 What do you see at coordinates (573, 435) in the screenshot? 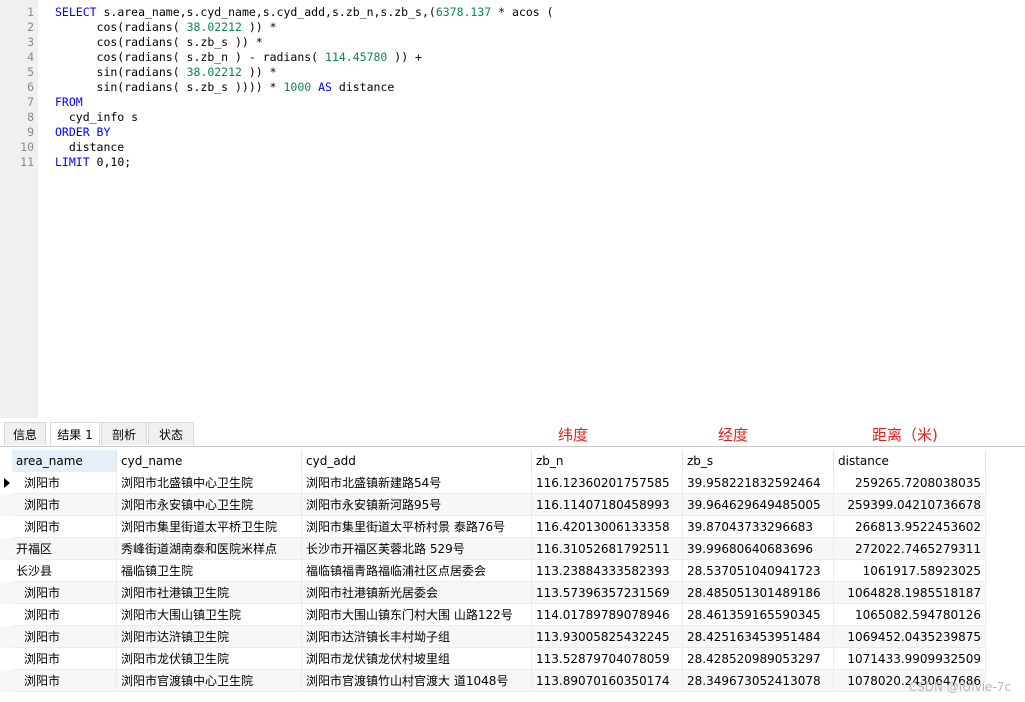
I see `annotation-latitude: 纬度` at bounding box center [573, 435].